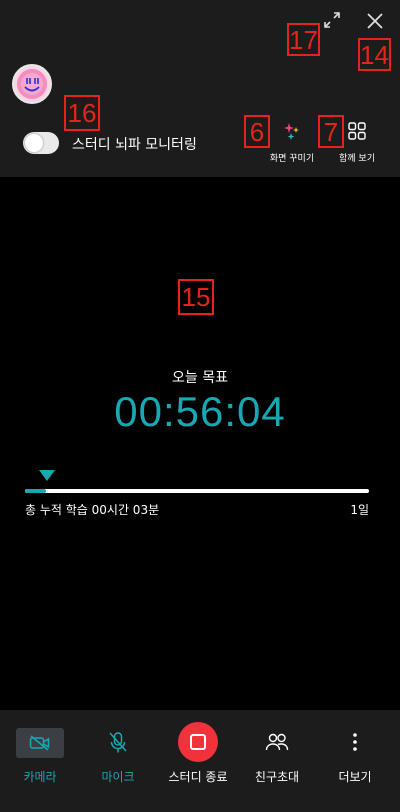 This screenshot has height=812, width=400. I want to click on badge-decorate: 6, so click(257, 131).